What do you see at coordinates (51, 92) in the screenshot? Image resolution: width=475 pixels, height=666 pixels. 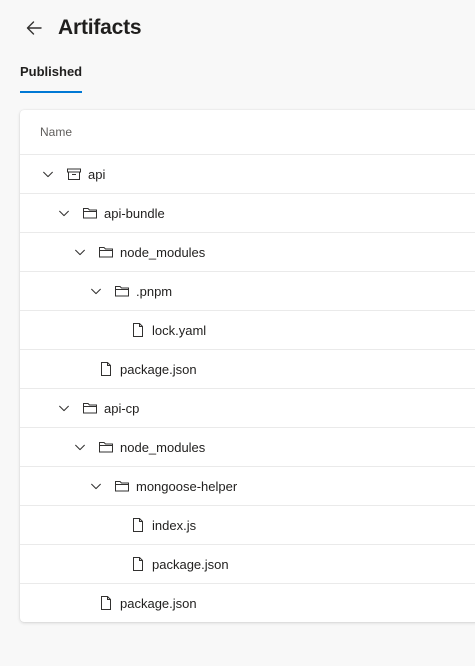 I see `tab-selected-indicator` at bounding box center [51, 92].